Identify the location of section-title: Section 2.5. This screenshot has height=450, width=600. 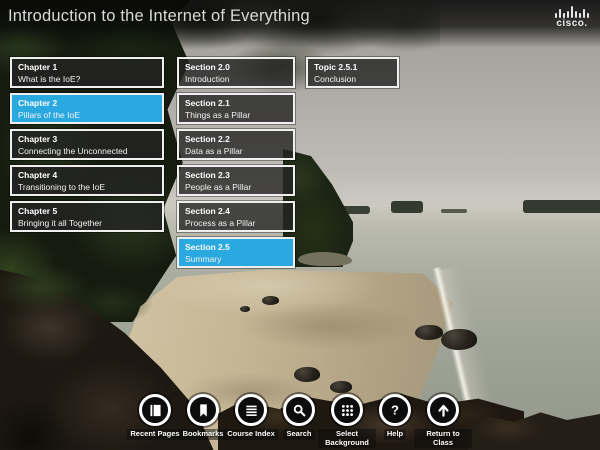
(207, 247).